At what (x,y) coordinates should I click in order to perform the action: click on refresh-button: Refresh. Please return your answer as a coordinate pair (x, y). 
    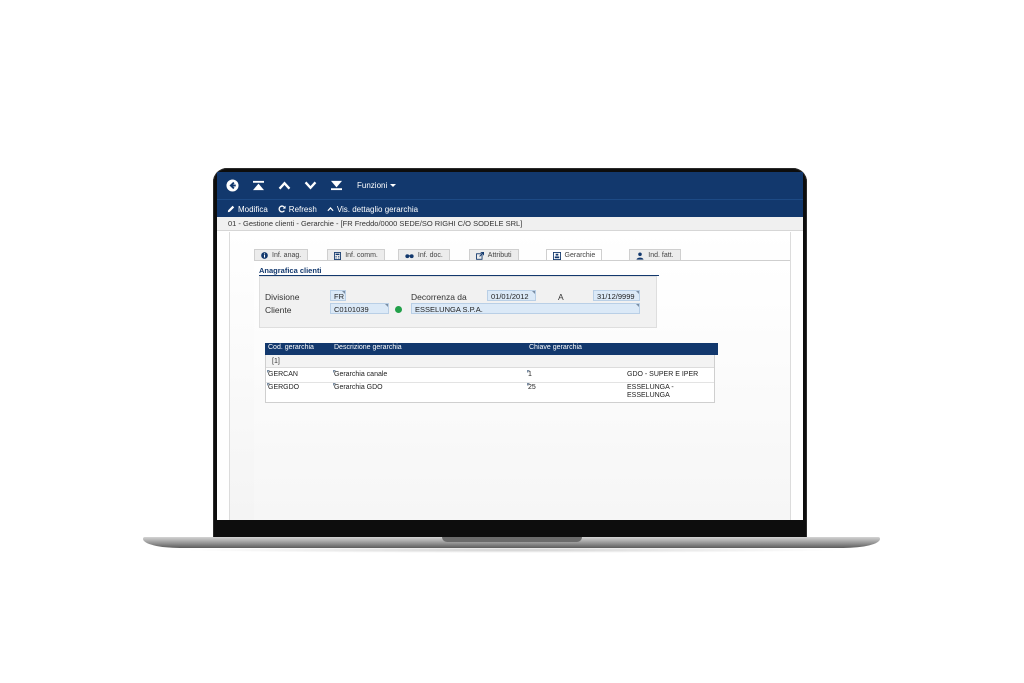
    Looking at the image, I should click on (297, 209).